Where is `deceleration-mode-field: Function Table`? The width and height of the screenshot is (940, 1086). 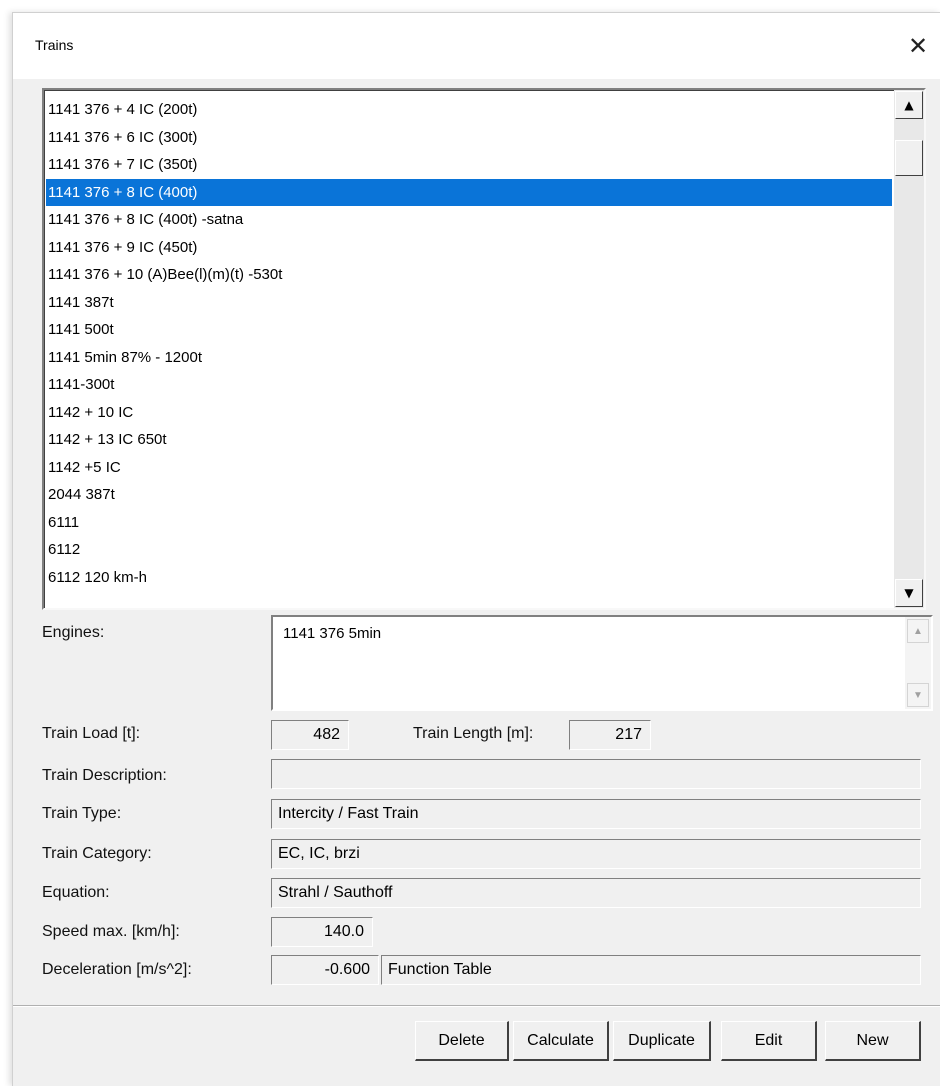
deceleration-mode-field: Function Table is located at coordinates (651, 970).